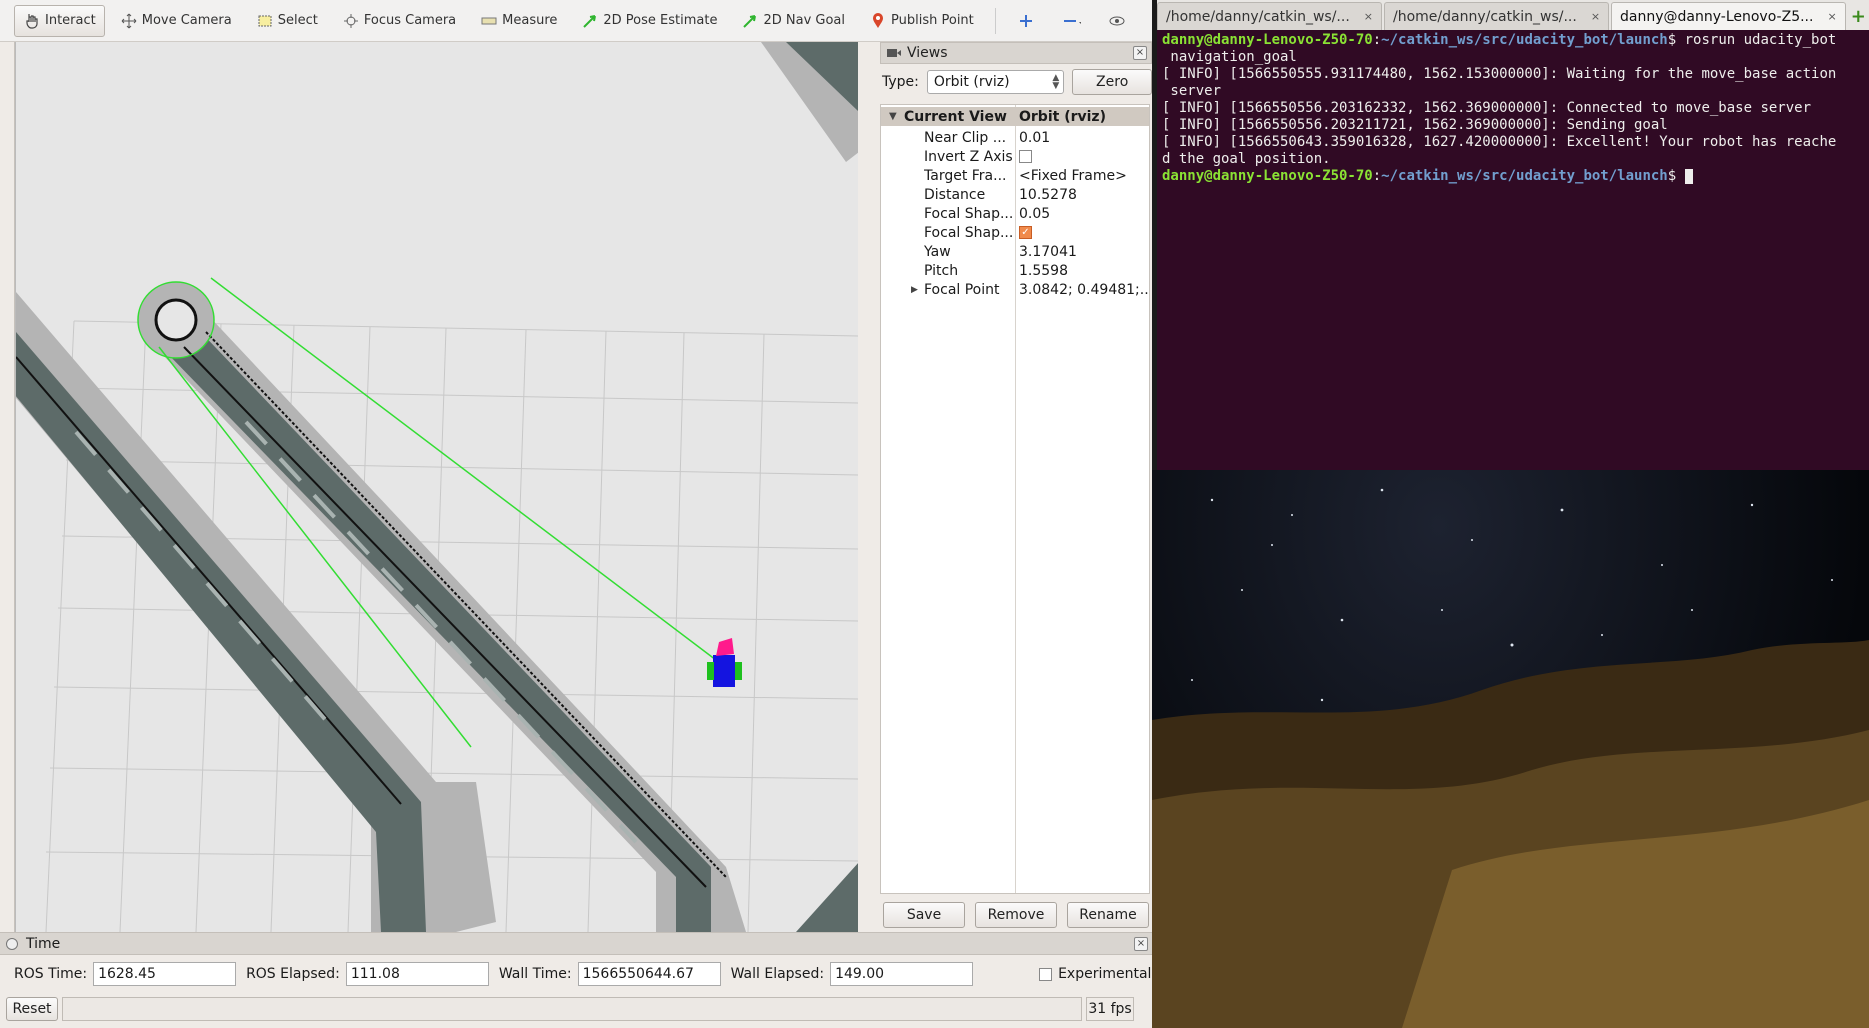 The height and width of the screenshot is (1028, 1869). What do you see at coordinates (576, 944) in the screenshot?
I see `time-panel-title: Time ×` at bounding box center [576, 944].